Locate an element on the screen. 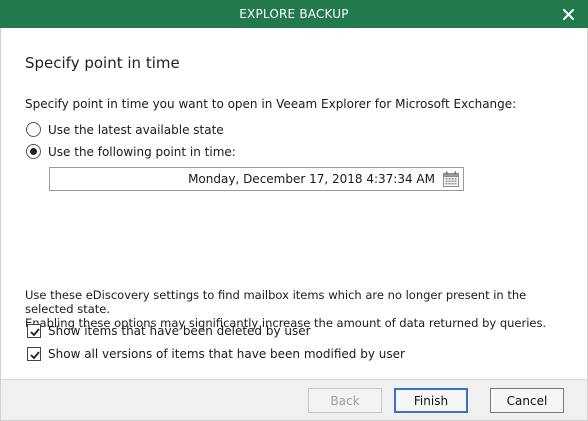 The height and width of the screenshot is (421, 588). datetime-picker: Monday, December 17, 2018 4:37:34 AM is located at coordinates (256, 179).